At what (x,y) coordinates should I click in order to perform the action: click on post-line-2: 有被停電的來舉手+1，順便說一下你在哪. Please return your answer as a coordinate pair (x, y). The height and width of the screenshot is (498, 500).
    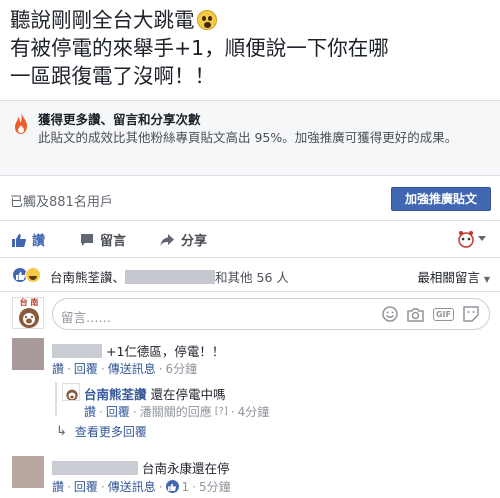
    Looking at the image, I should click on (199, 48).